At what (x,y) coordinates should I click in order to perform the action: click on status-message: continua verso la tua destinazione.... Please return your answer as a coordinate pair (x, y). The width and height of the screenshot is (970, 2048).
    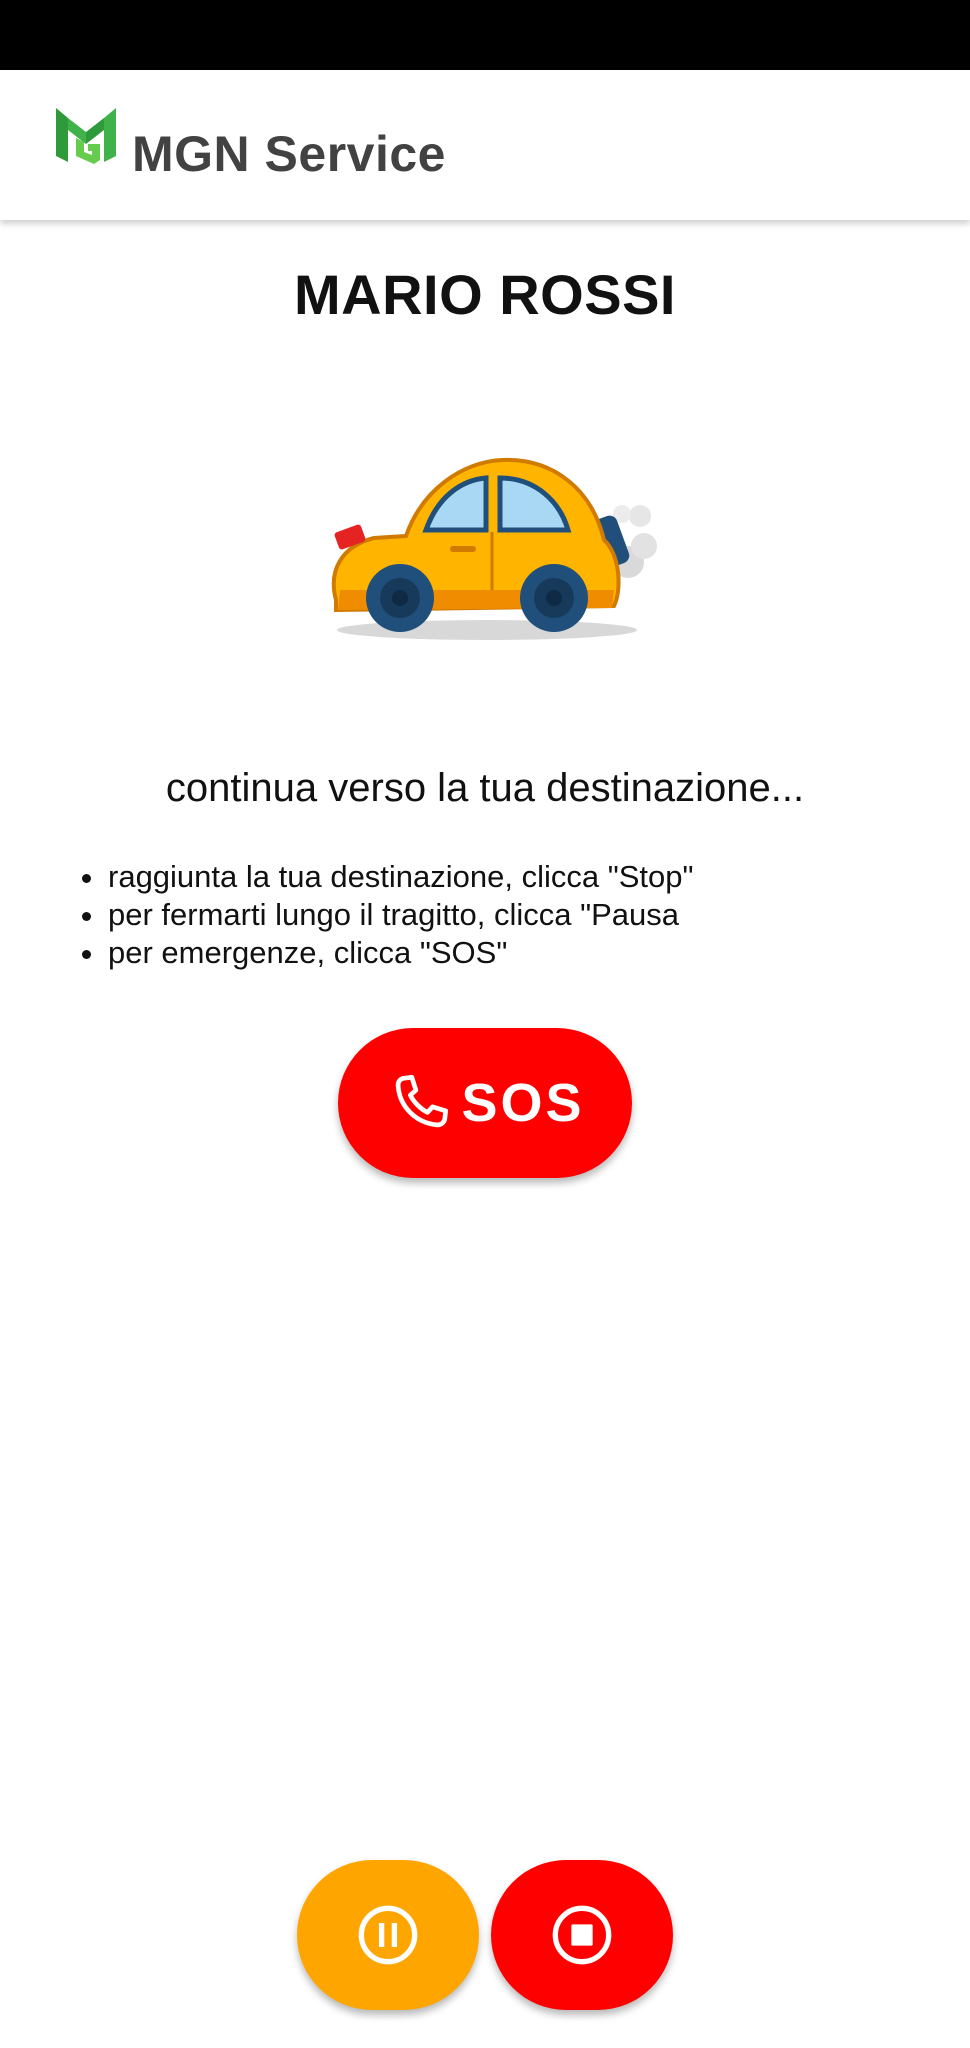
    Looking at the image, I should click on (485, 788).